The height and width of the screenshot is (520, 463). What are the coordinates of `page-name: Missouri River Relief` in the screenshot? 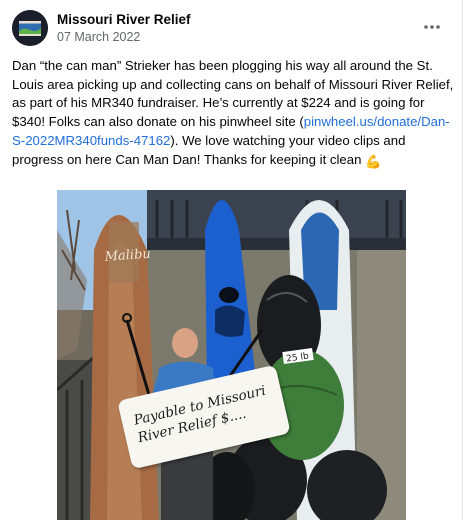 It's located at (124, 19).